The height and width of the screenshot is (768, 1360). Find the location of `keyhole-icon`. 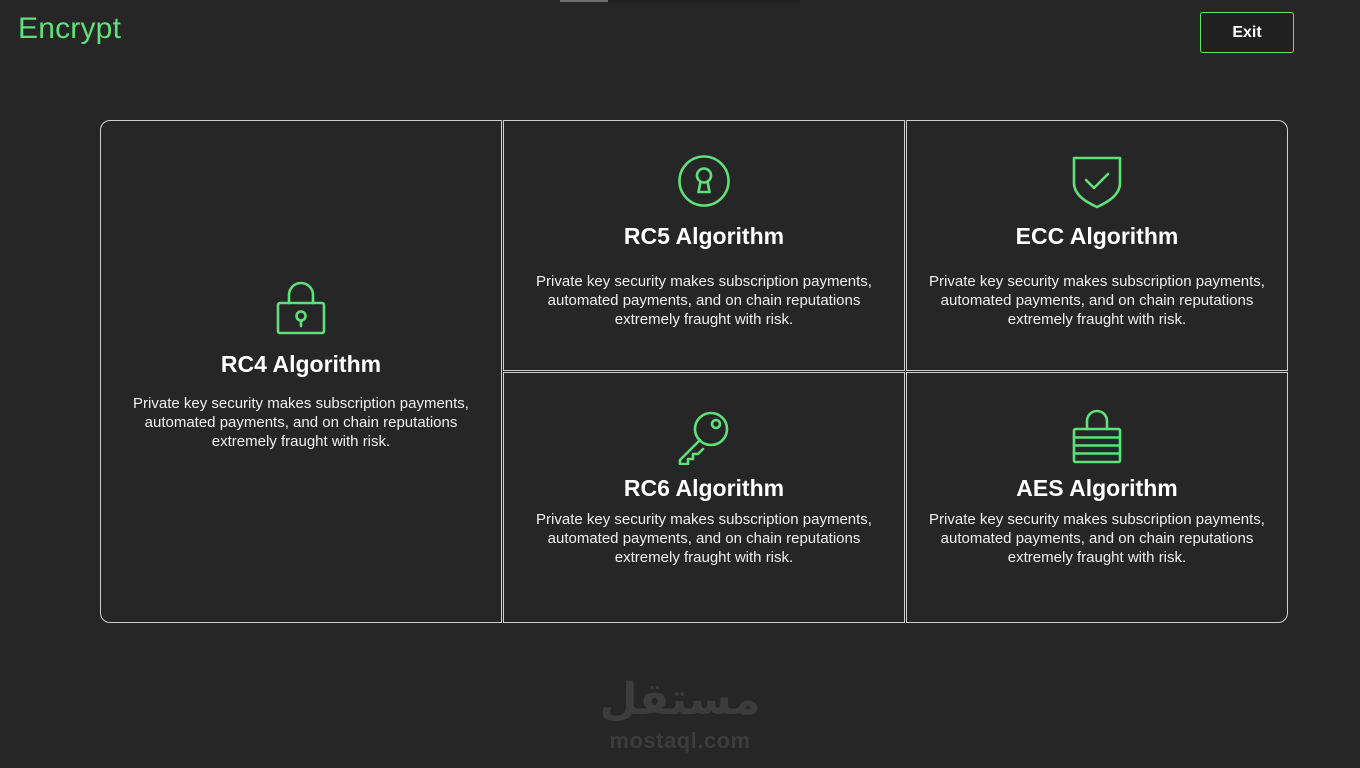

keyhole-icon is located at coordinates (704, 181).